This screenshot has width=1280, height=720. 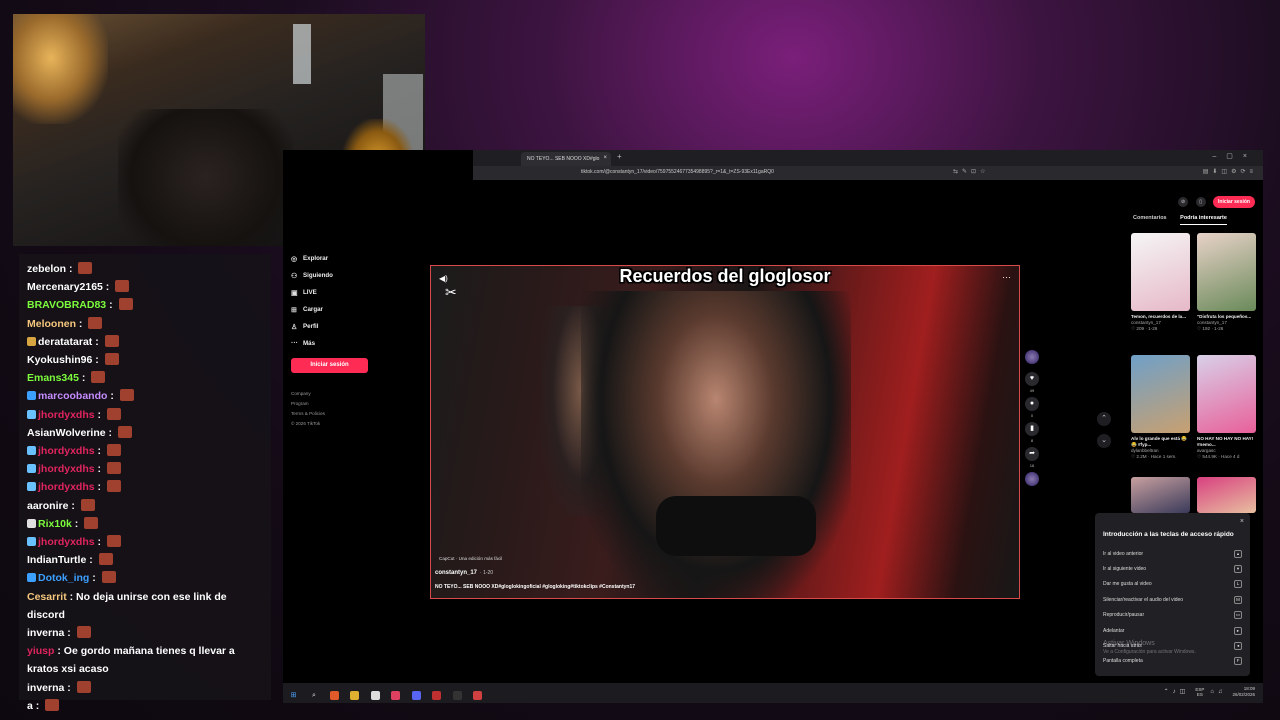 I want to click on webcam-person, so click(x=205, y=177).